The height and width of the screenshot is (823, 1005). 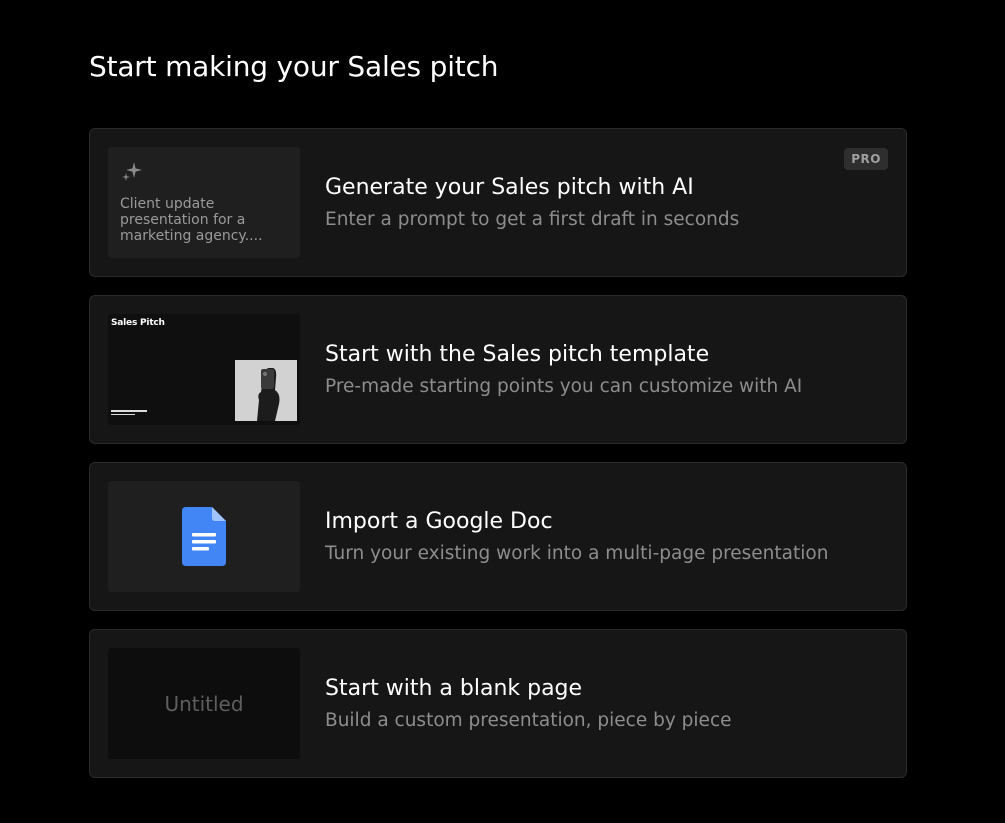 I want to click on sparkle-icon, so click(x=132, y=171).